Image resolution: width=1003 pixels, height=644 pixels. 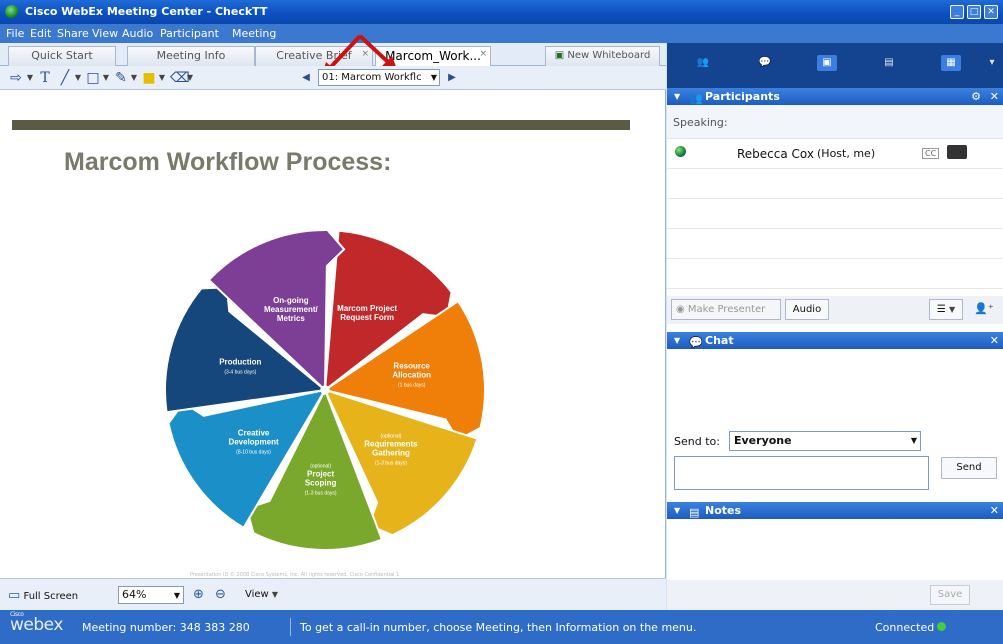 What do you see at coordinates (306, 78) in the screenshot?
I see `previous-slide-icon: ◀` at bounding box center [306, 78].